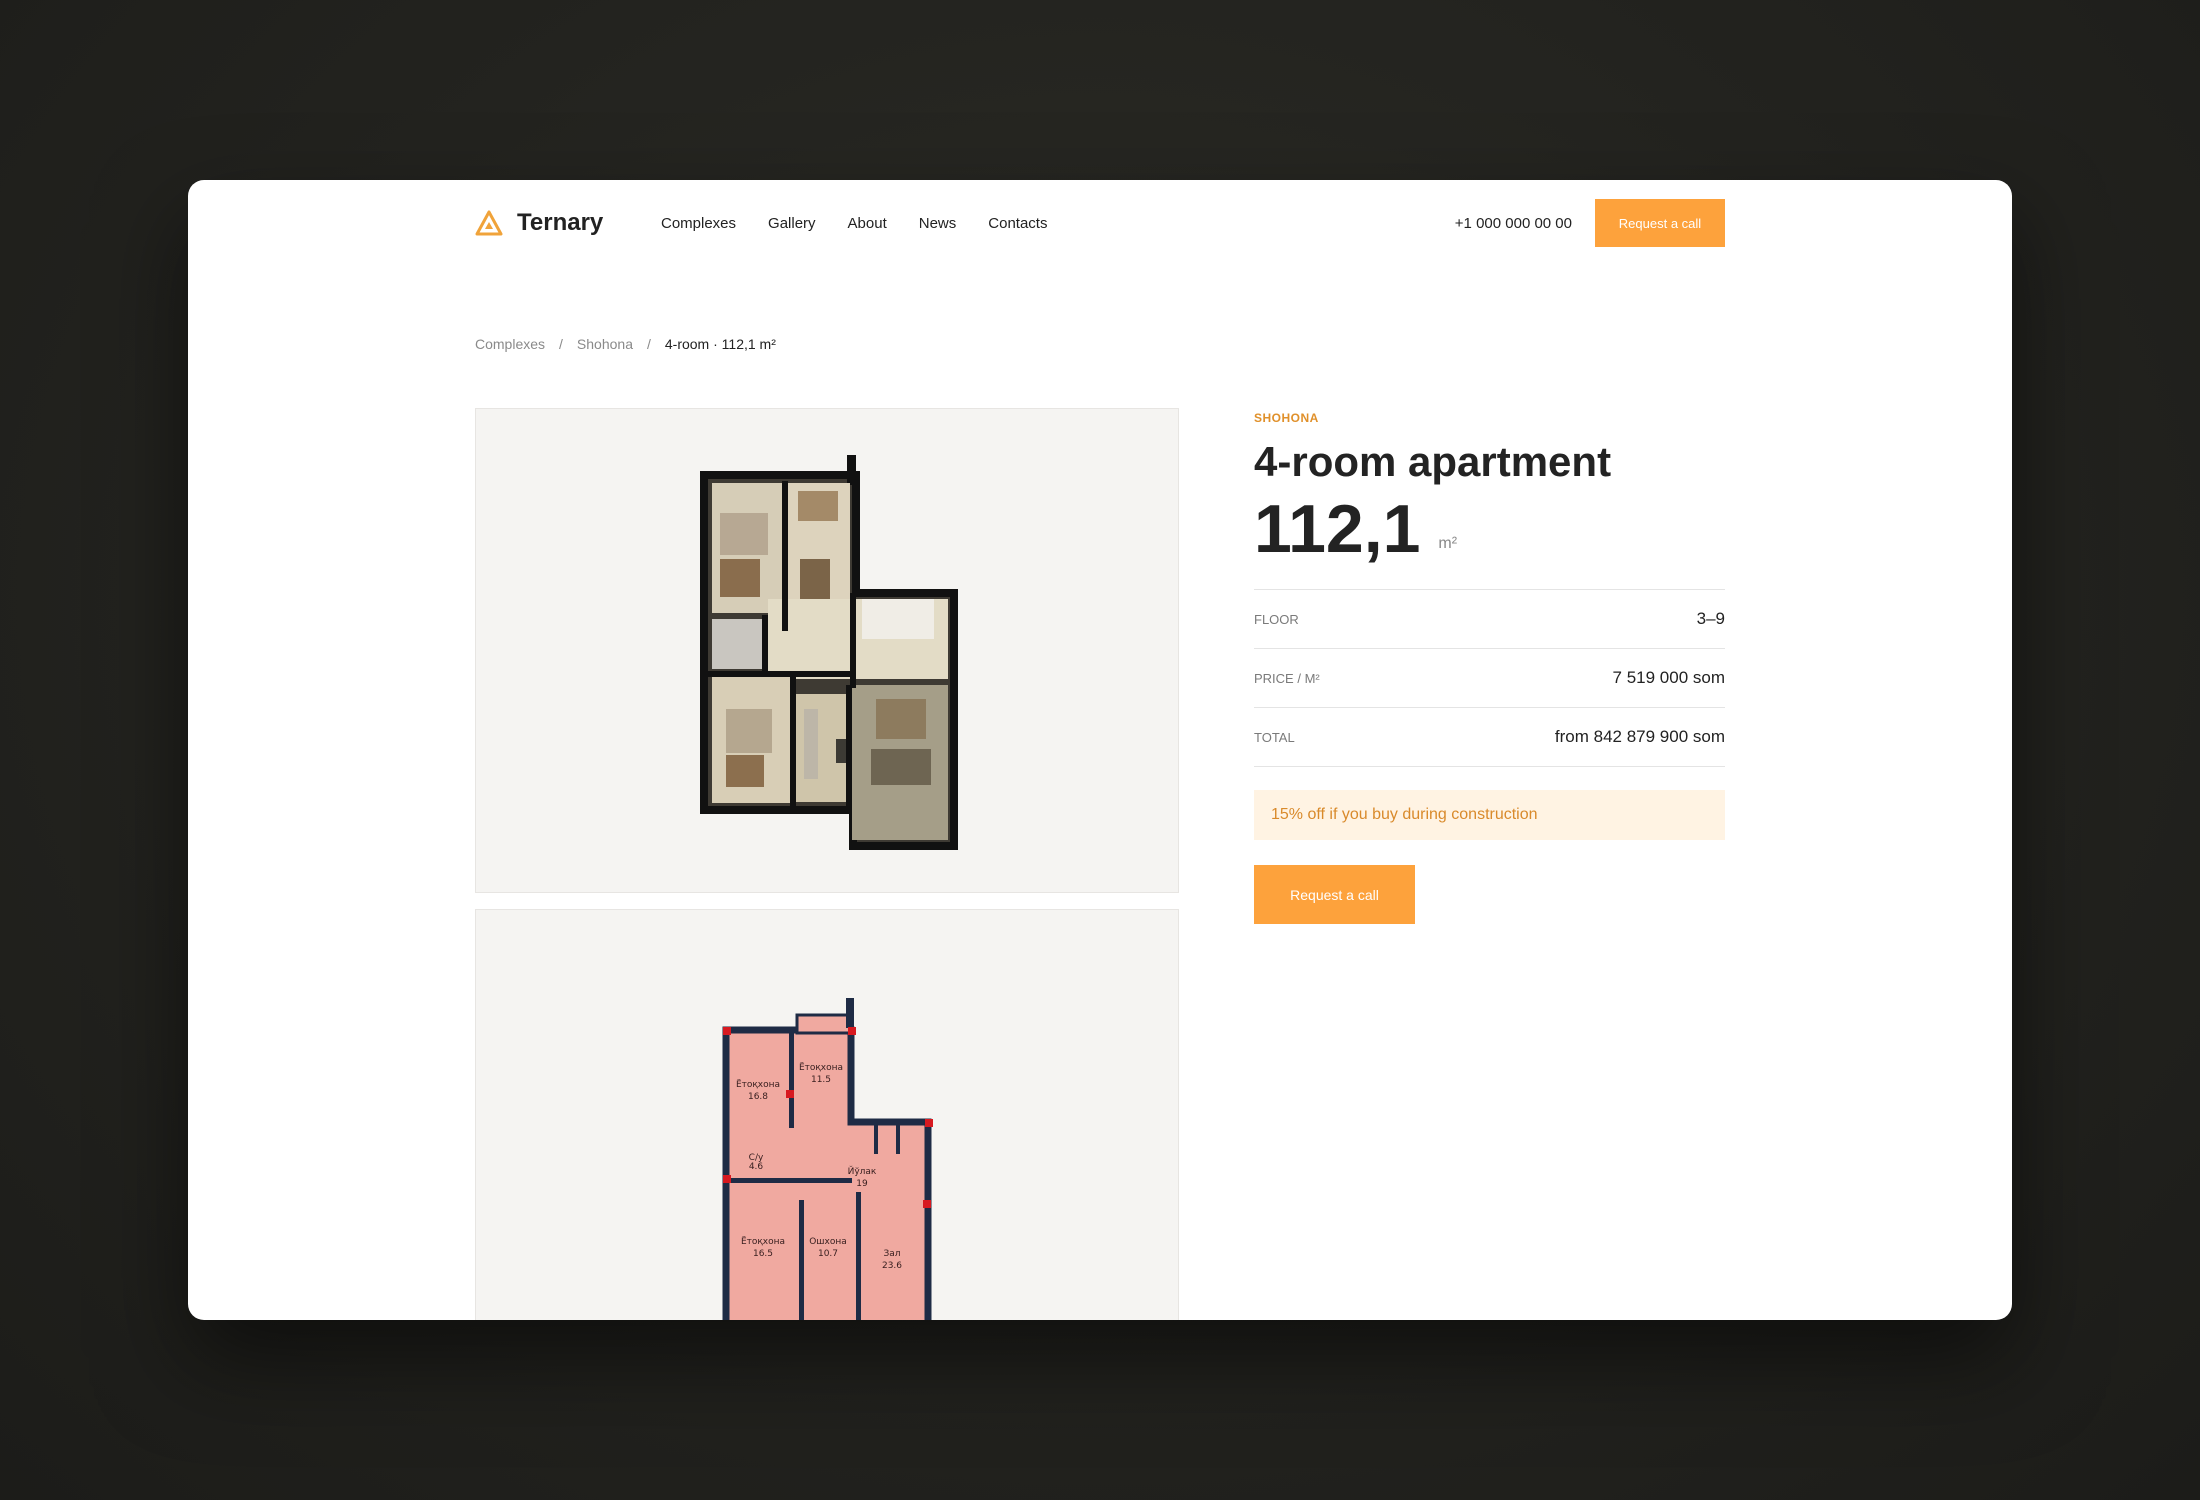  What do you see at coordinates (756, 1167) in the screenshot?
I see `room-area: 4.6` at bounding box center [756, 1167].